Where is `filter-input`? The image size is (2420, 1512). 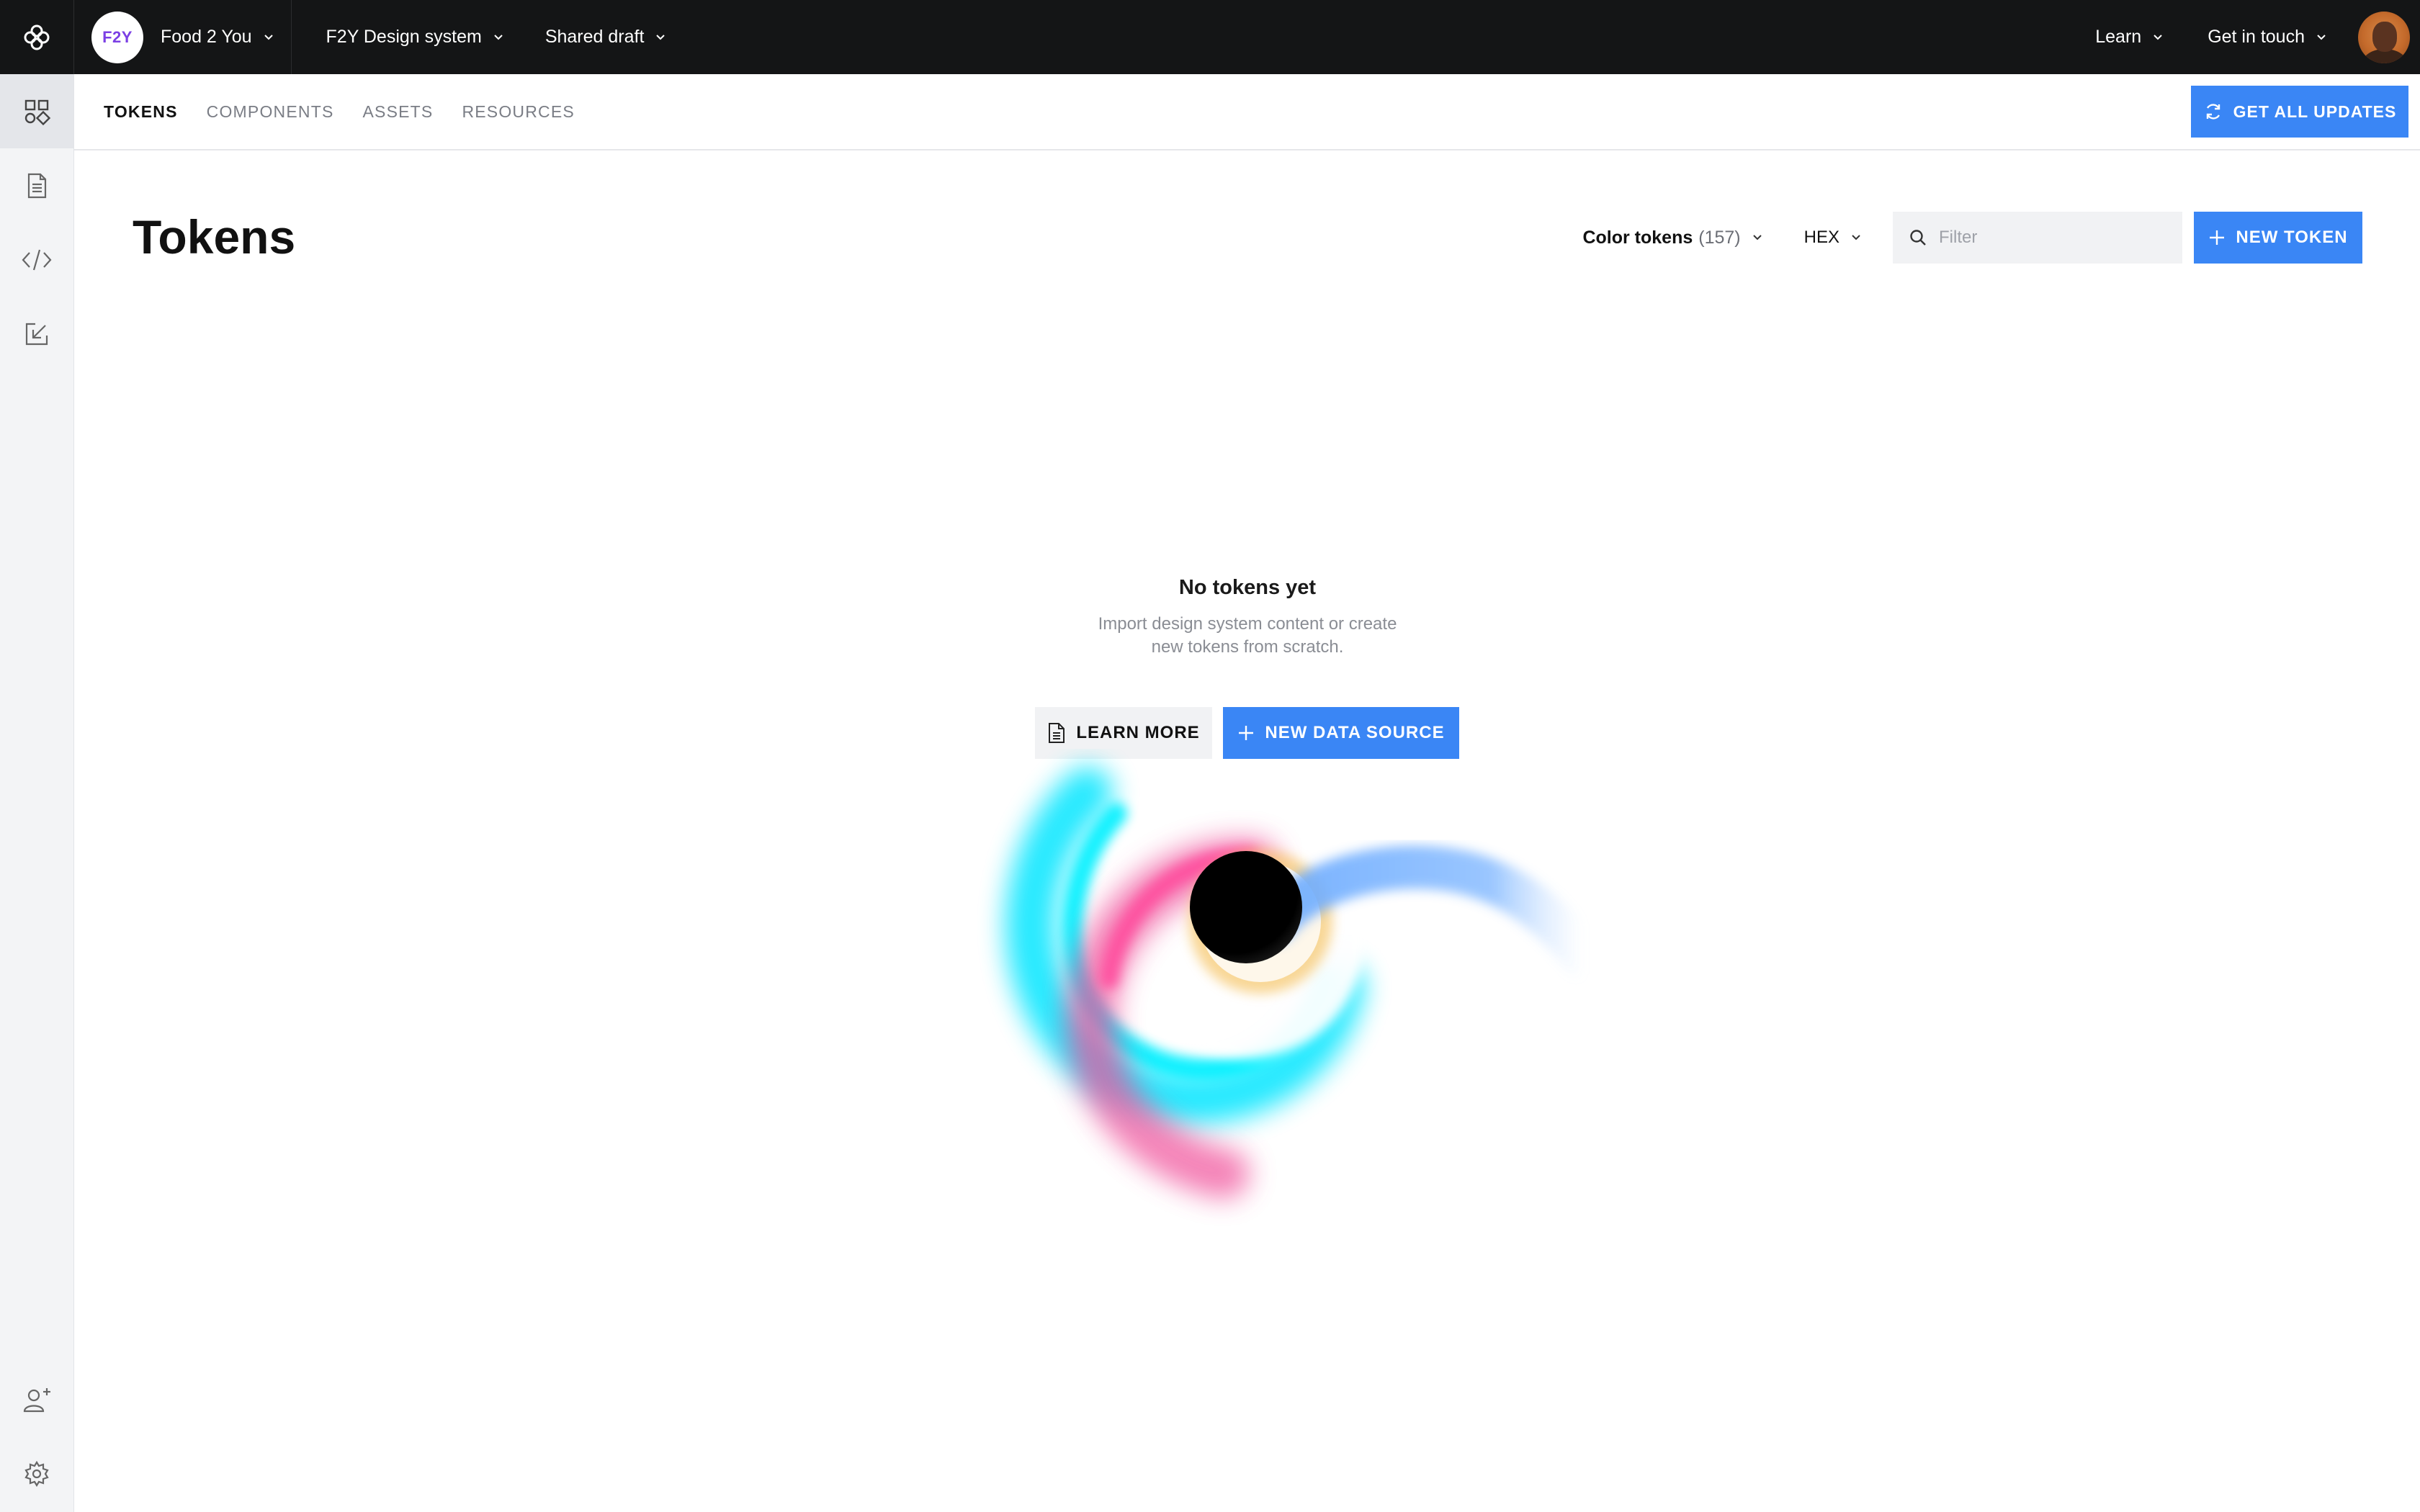
filter-input is located at coordinates (2054, 237).